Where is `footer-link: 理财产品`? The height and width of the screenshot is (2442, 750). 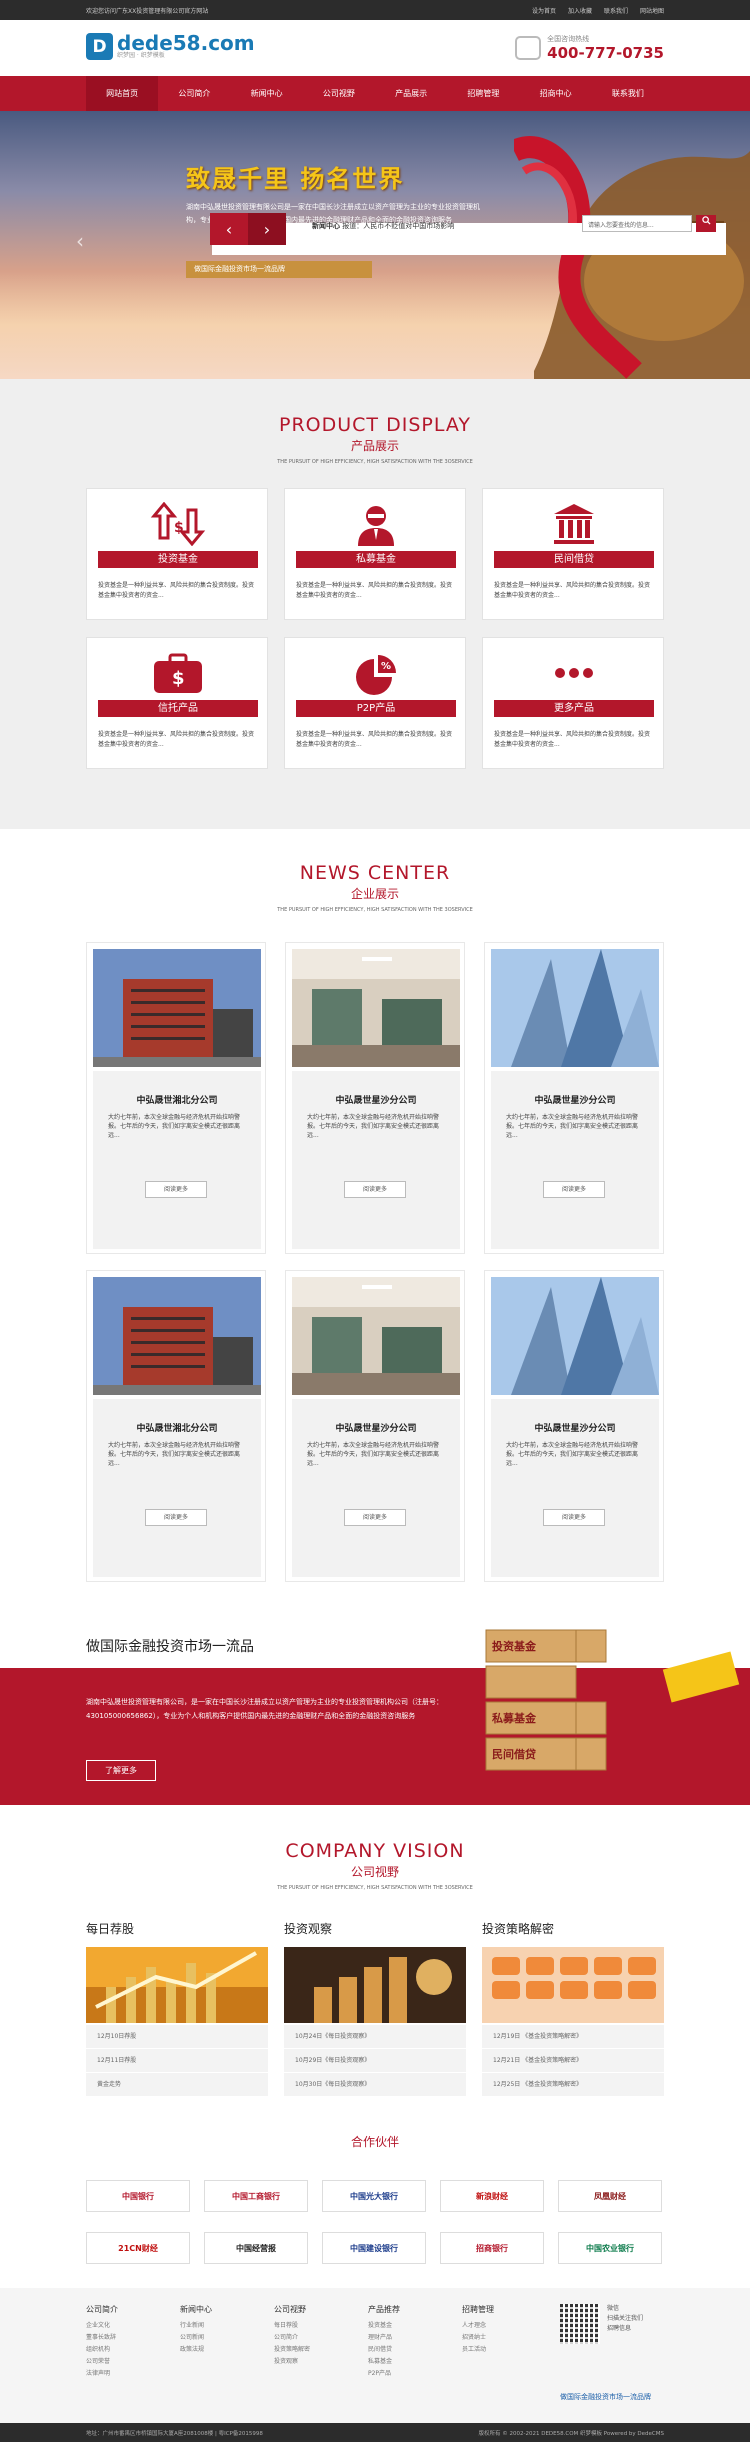 footer-link: 理财产品 is located at coordinates (413, 2338).